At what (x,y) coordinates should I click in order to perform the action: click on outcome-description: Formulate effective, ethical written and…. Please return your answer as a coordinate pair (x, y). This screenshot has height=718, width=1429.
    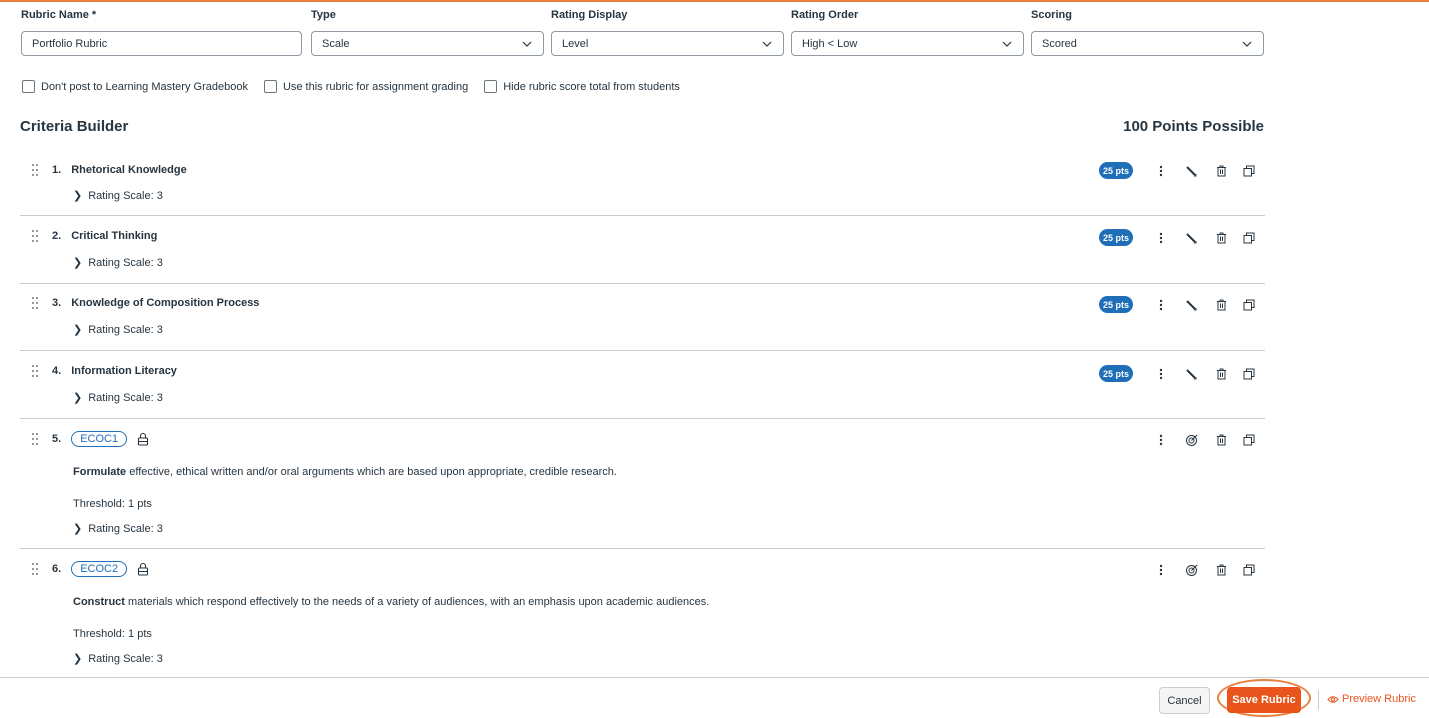
    Looking at the image, I should click on (345, 472).